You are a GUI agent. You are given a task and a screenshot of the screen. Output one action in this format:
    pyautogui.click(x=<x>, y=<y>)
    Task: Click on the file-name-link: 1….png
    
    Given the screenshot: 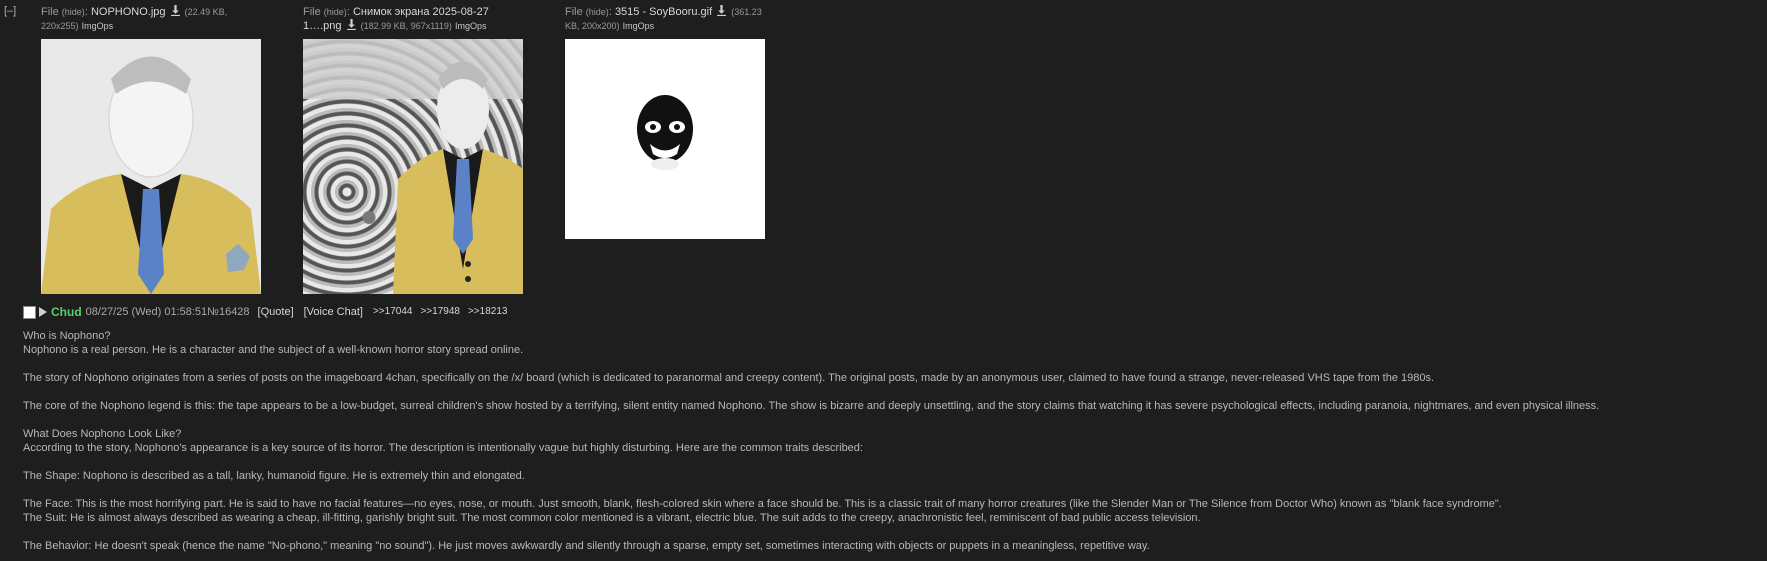 What is the action you would take?
    pyautogui.click(x=322, y=26)
    